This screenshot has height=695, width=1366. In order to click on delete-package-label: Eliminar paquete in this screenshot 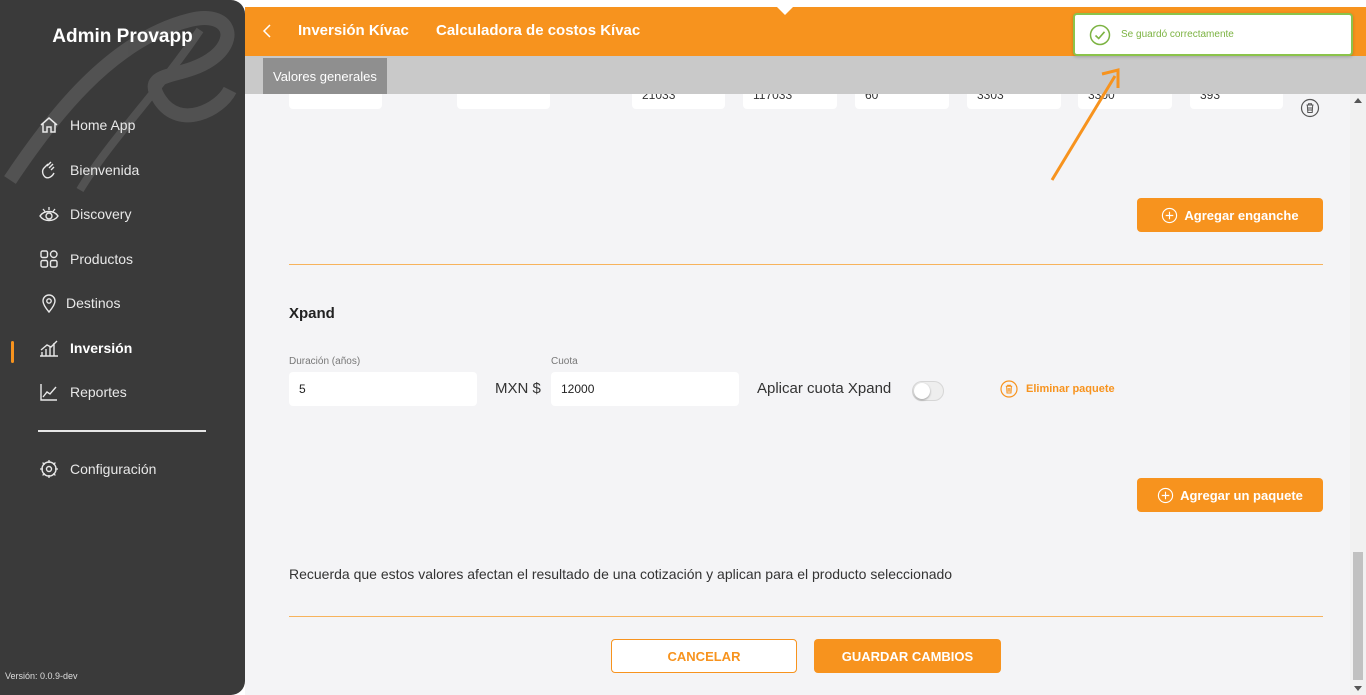, I will do `click(1070, 389)`.